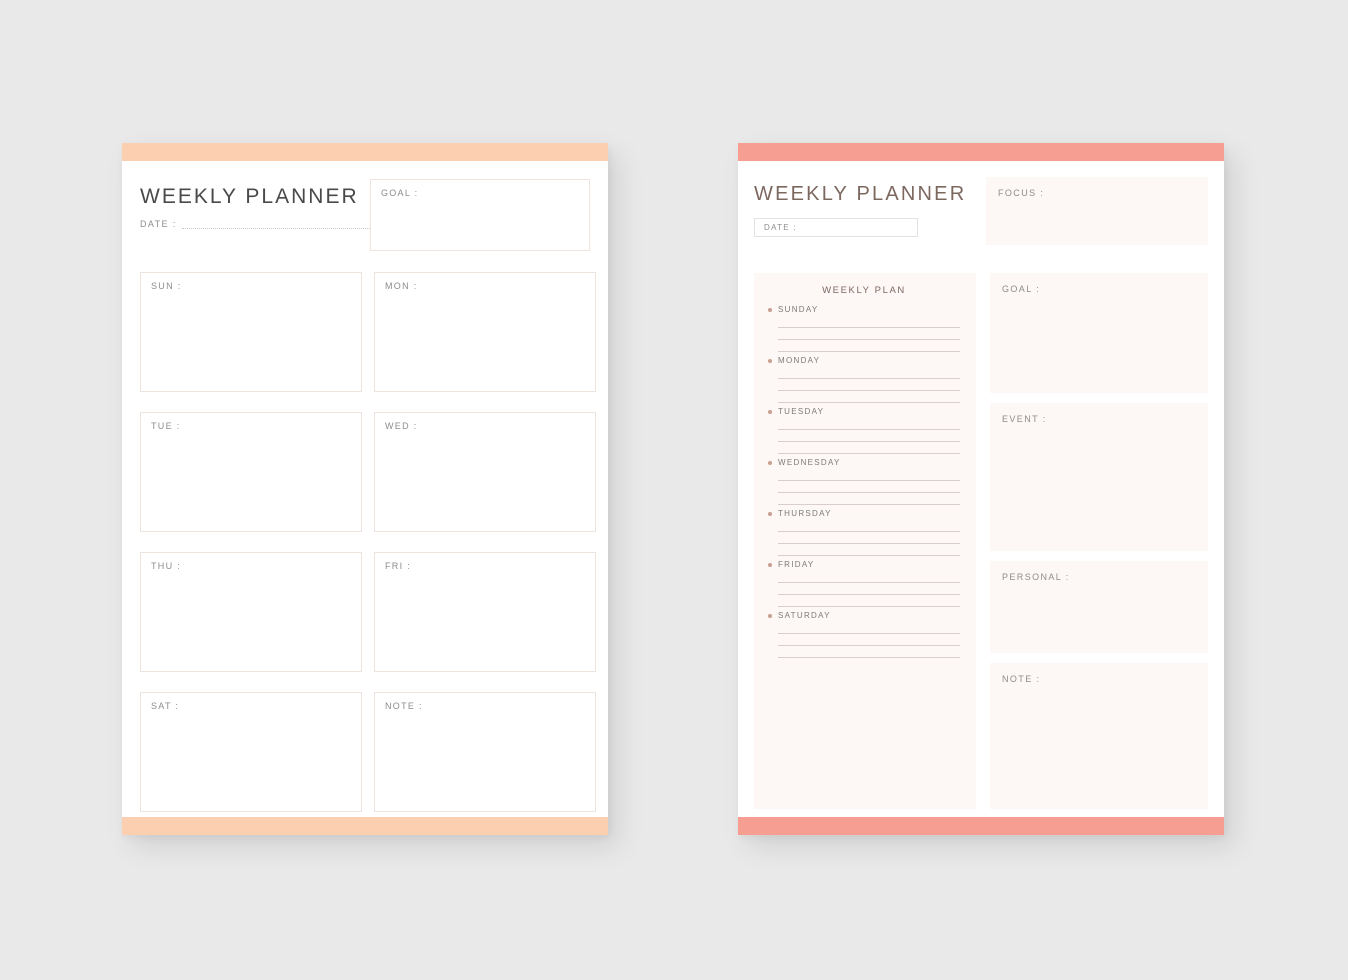  I want to click on note-label-left: NOTE :, so click(404, 706).